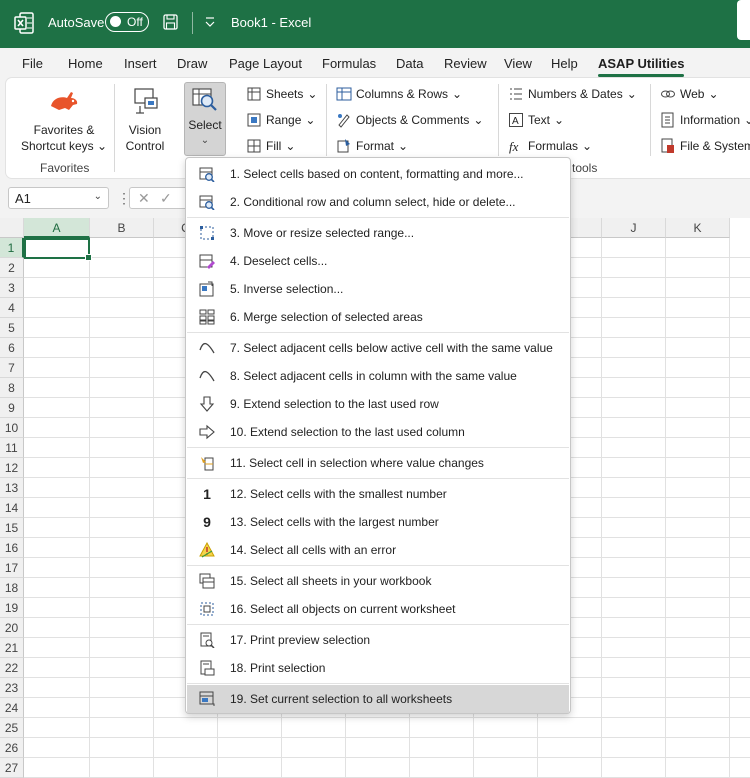 Image resolution: width=750 pixels, height=778 pixels. What do you see at coordinates (378, 683) in the screenshot?
I see `menu-separator` at bounding box center [378, 683].